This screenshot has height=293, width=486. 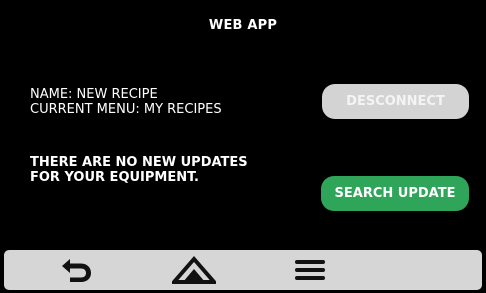 What do you see at coordinates (395, 101) in the screenshot?
I see `disconnect-button: DESCONNECT` at bounding box center [395, 101].